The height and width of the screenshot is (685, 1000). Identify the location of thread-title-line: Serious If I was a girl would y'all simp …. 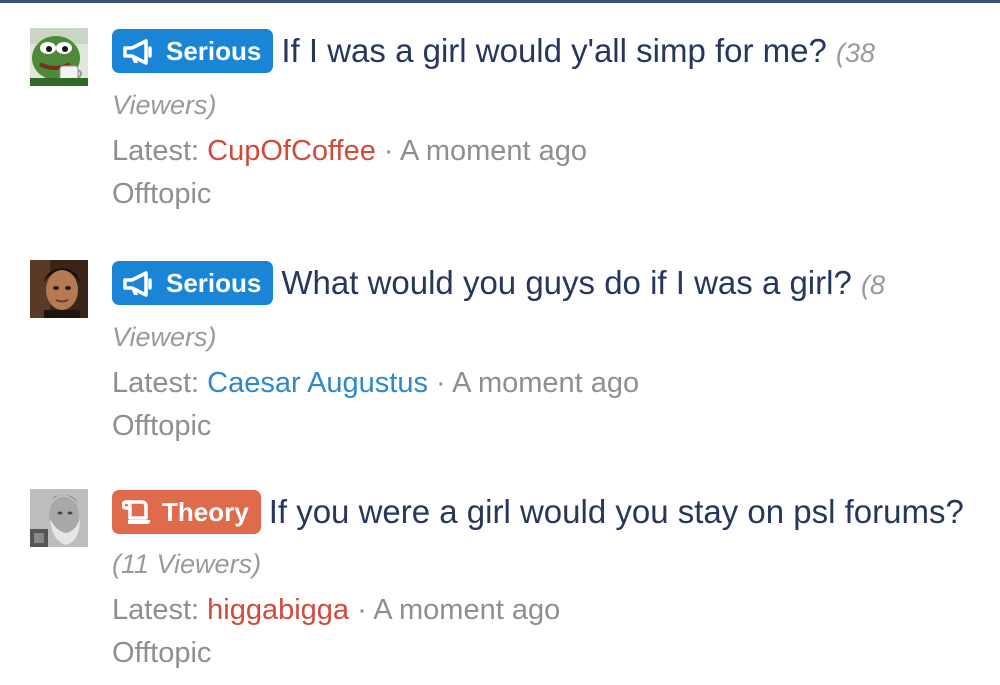
(542, 78).